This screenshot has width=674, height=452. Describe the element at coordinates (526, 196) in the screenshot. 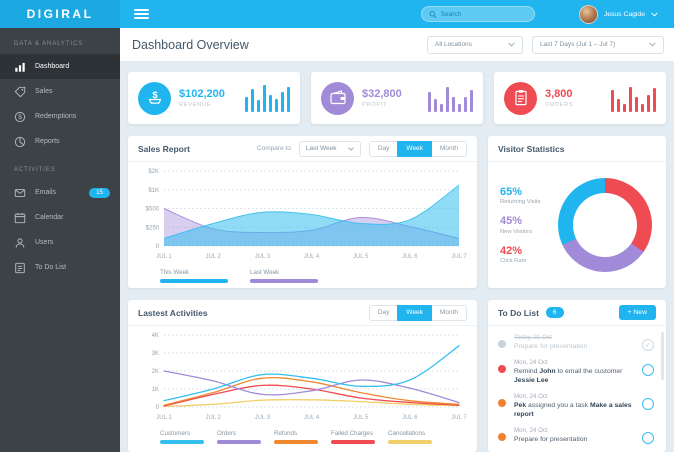

I see `visitor-stat-returning-visits: 65% Returning Visits` at that location.